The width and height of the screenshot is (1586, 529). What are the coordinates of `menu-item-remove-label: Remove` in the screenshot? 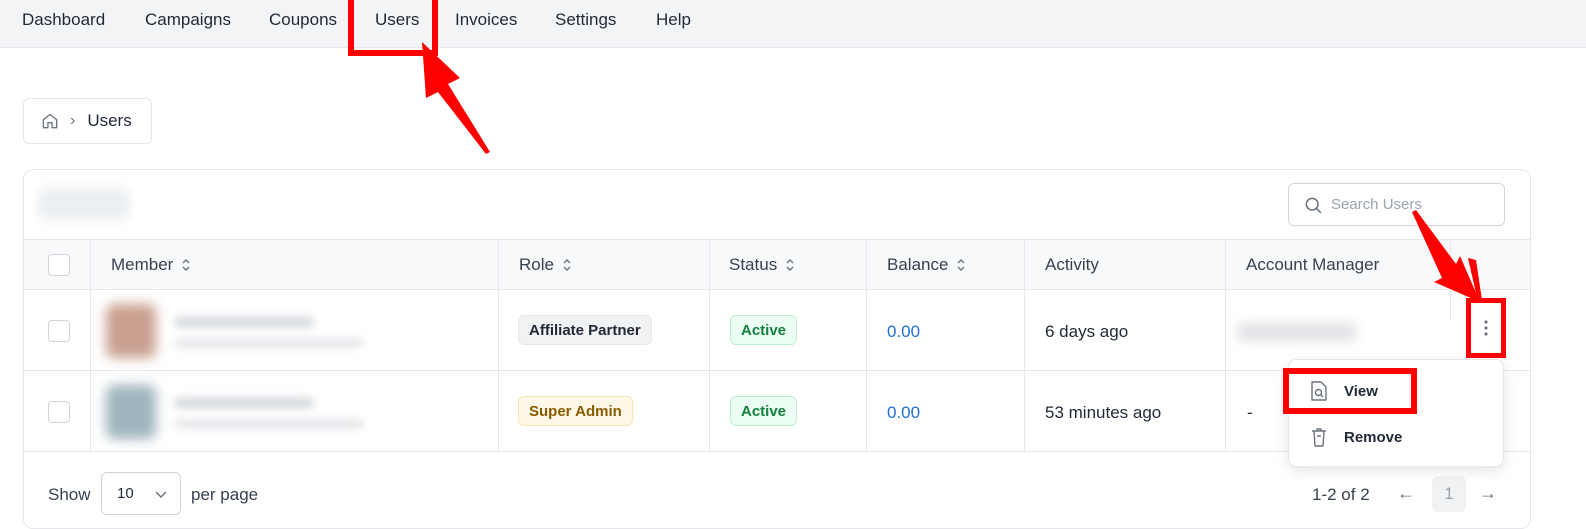 It's located at (1373, 437).